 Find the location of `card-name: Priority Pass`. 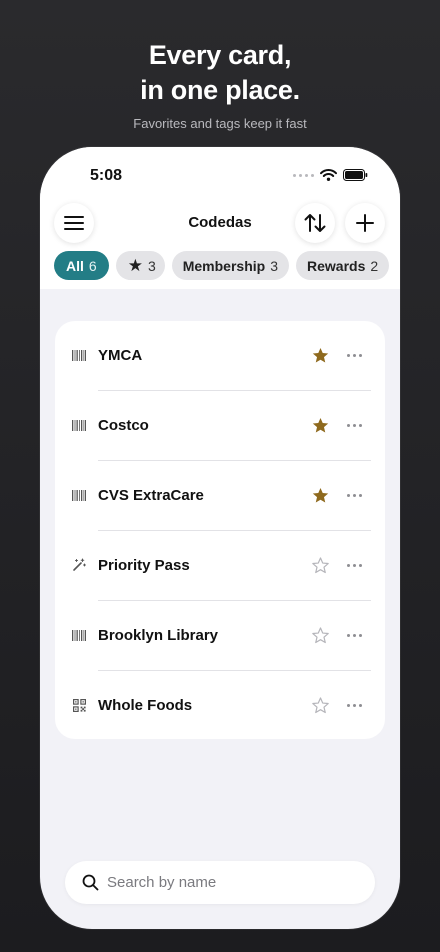

card-name: Priority Pass is located at coordinates (144, 565).